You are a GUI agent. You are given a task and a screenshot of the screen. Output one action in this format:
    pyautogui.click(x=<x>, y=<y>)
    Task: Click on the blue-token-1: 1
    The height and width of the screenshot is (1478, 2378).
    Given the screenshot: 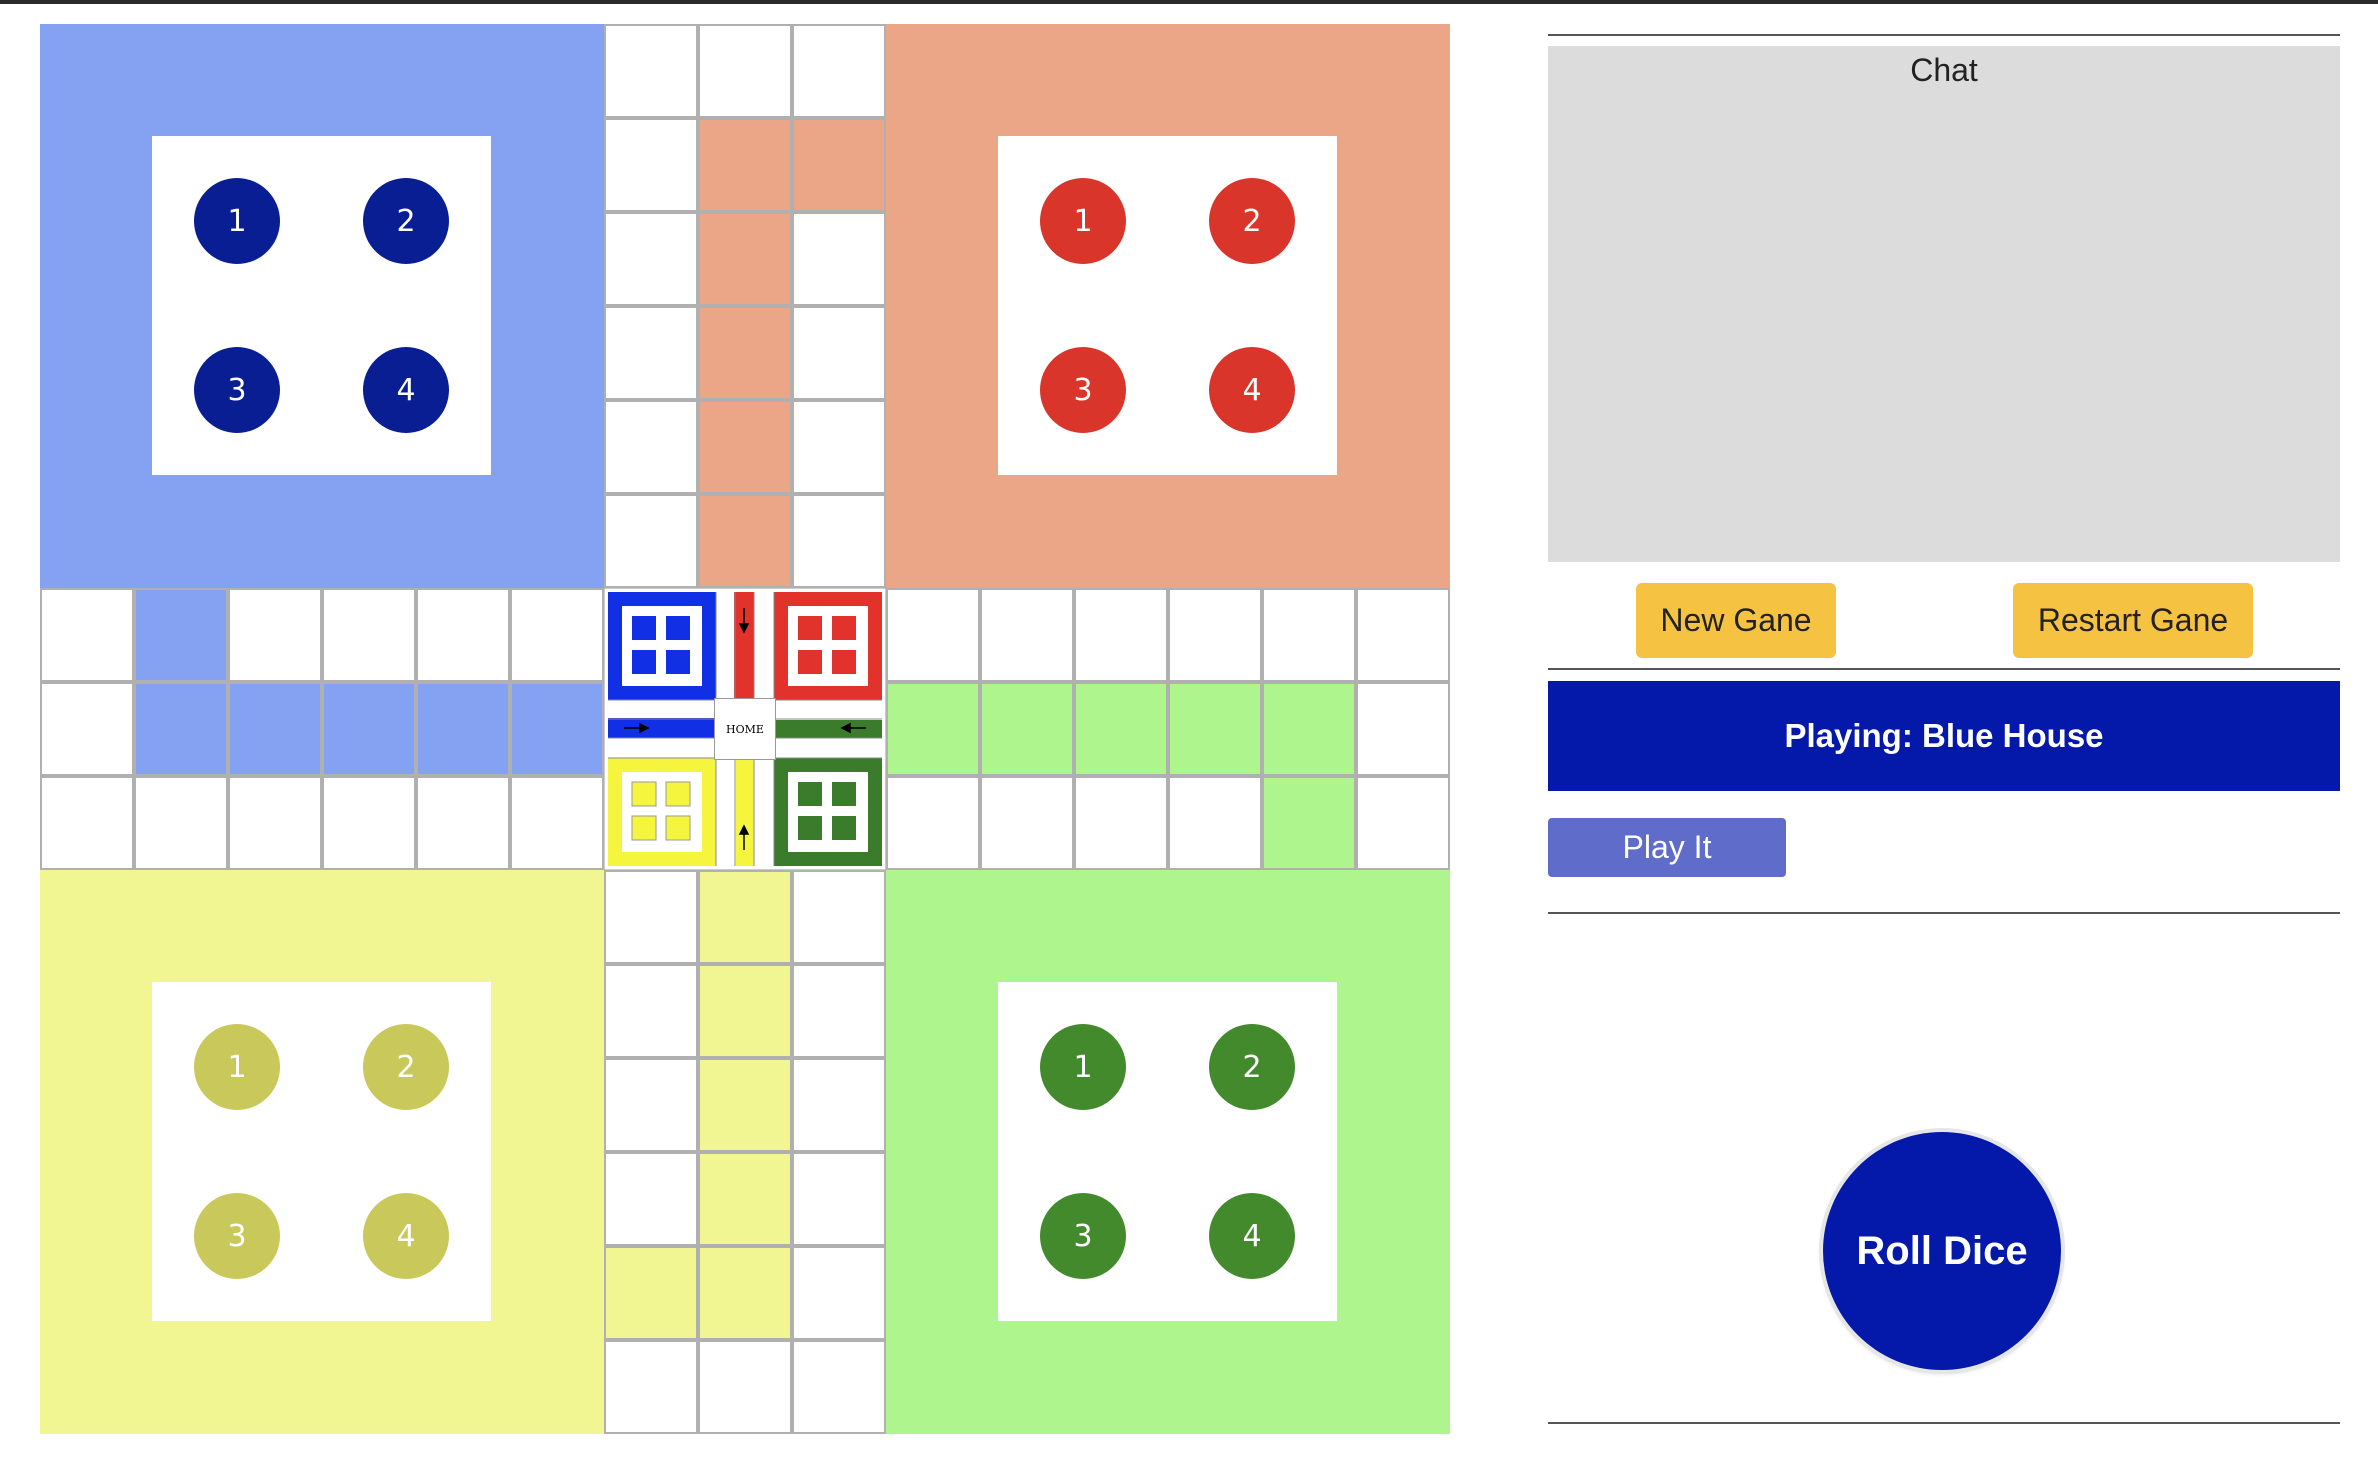 What is the action you would take?
    pyautogui.click(x=237, y=221)
    